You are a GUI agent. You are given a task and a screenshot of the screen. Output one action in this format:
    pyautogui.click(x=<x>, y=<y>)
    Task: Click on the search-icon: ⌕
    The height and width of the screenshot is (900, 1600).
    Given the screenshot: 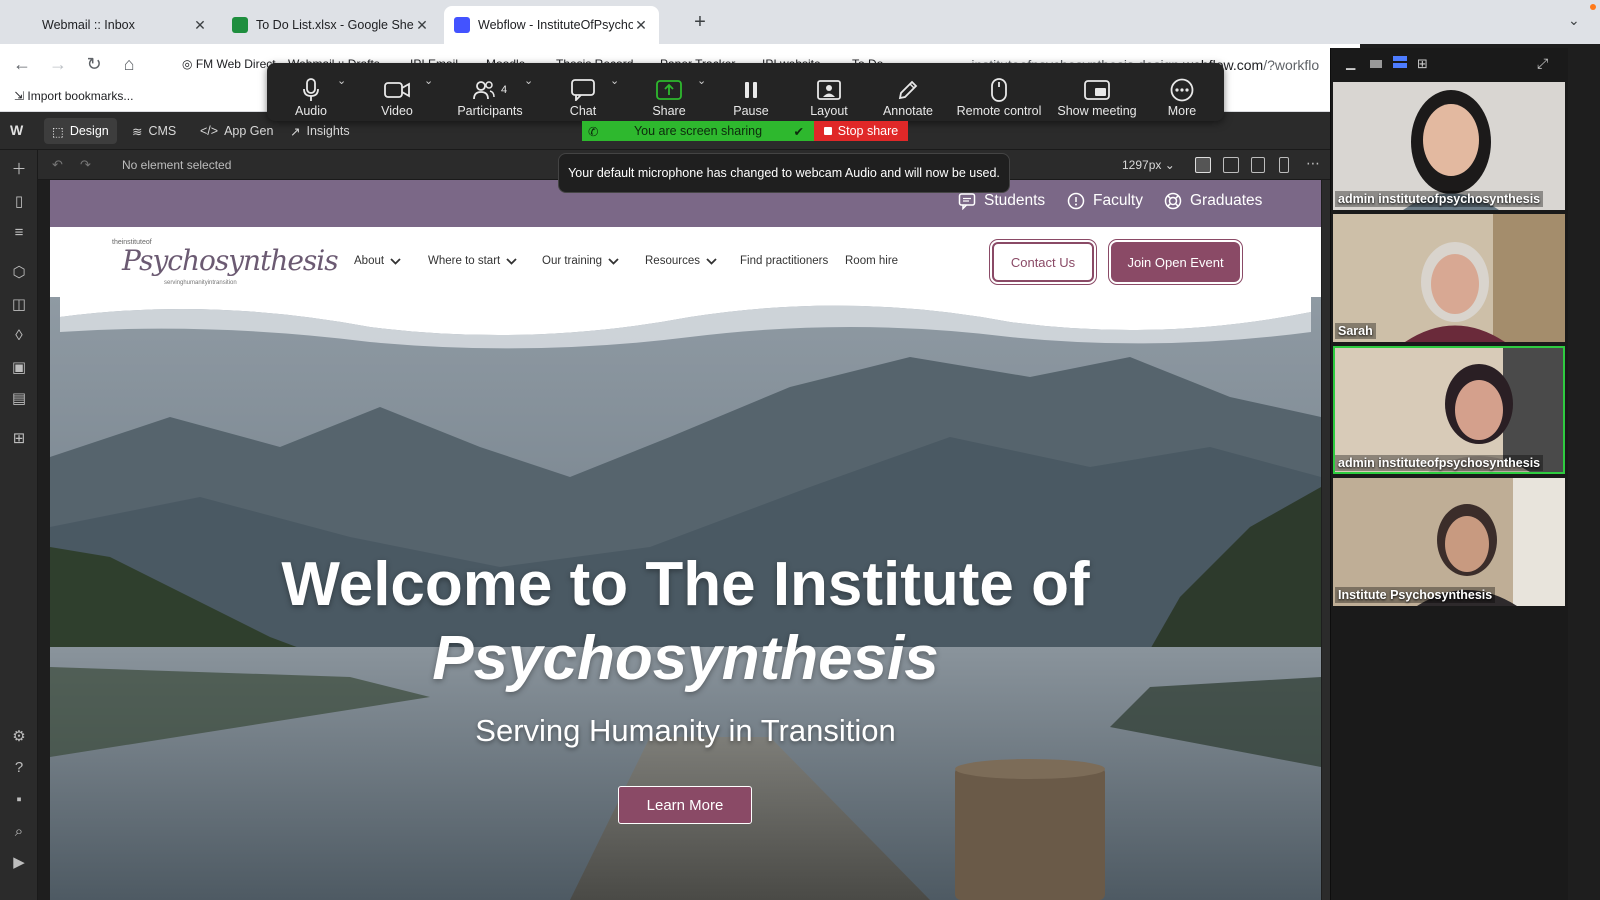 What is the action you would take?
    pyautogui.click(x=19, y=832)
    